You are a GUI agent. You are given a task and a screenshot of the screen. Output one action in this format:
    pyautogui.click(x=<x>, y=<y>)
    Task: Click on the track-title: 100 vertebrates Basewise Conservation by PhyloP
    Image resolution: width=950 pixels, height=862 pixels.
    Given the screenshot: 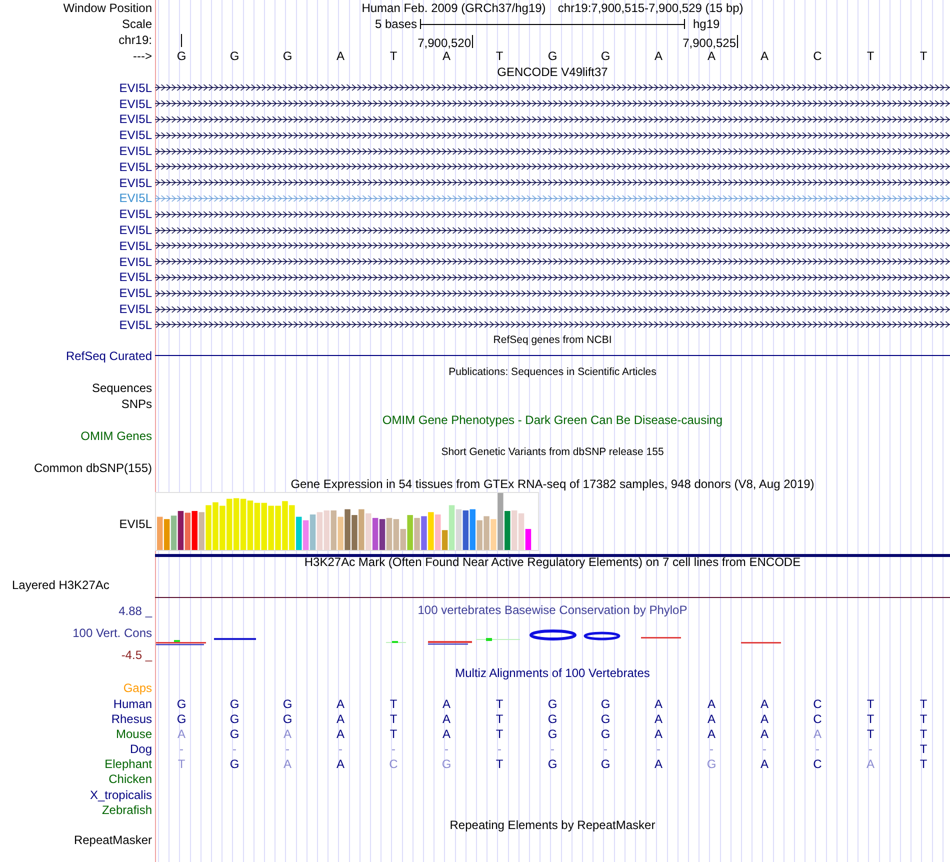 What is the action you would take?
    pyautogui.click(x=553, y=610)
    